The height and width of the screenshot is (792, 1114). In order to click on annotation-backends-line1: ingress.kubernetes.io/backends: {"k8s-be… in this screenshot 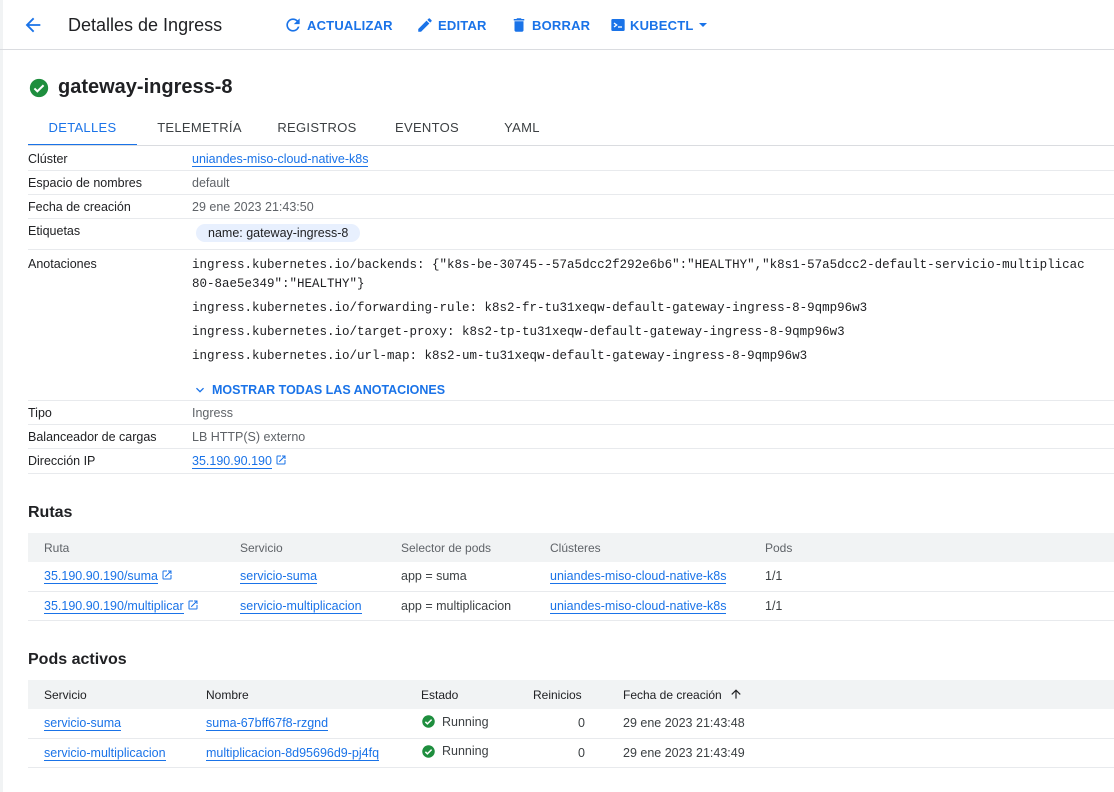, I will do `click(638, 265)`.